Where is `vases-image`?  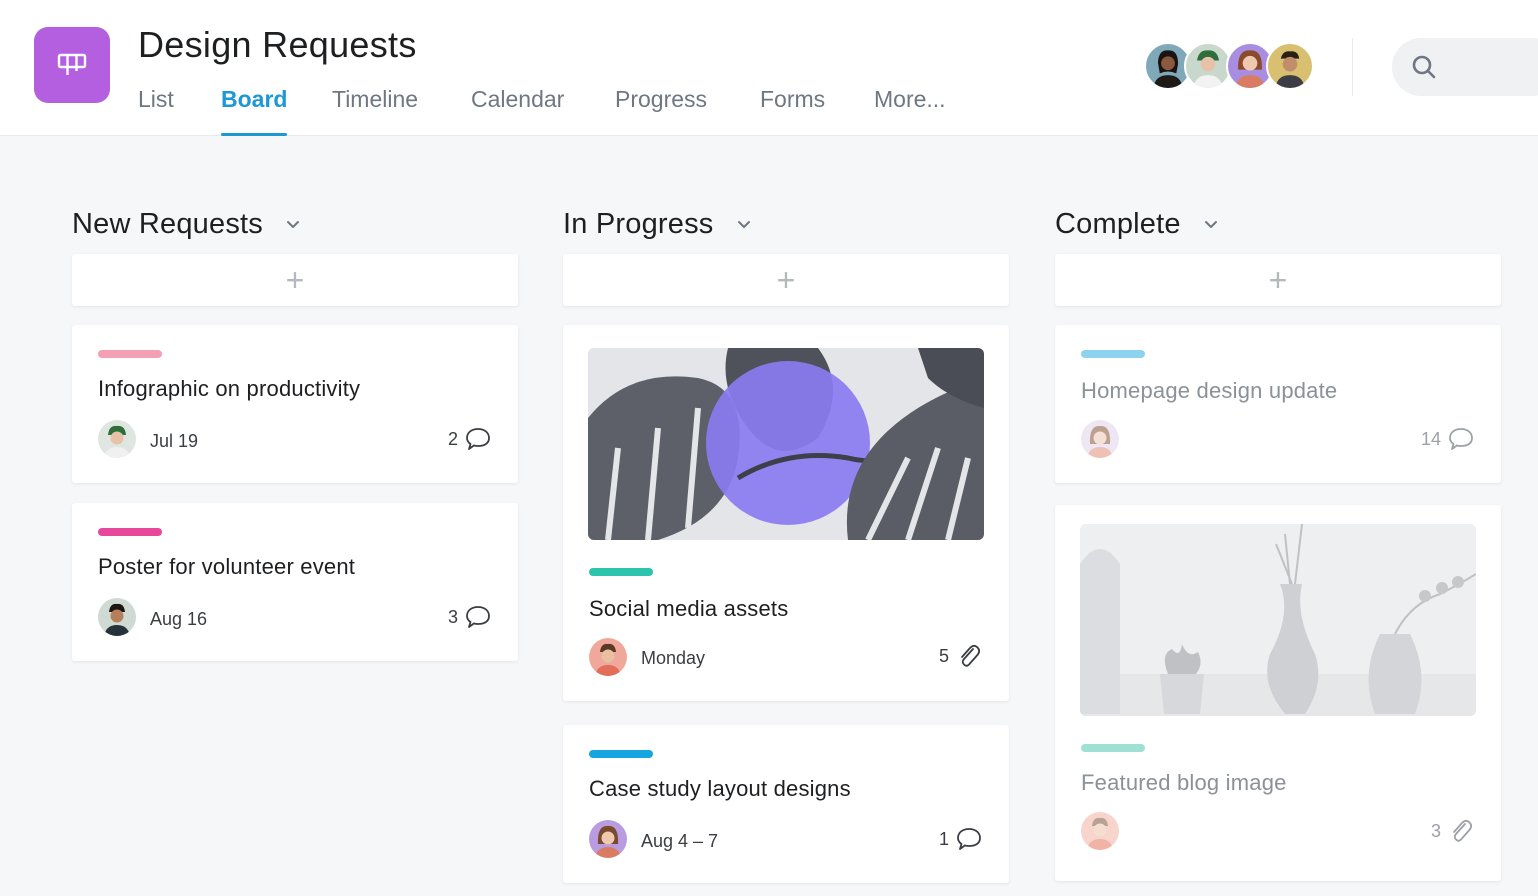
vases-image is located at coordinates (1278, 620).